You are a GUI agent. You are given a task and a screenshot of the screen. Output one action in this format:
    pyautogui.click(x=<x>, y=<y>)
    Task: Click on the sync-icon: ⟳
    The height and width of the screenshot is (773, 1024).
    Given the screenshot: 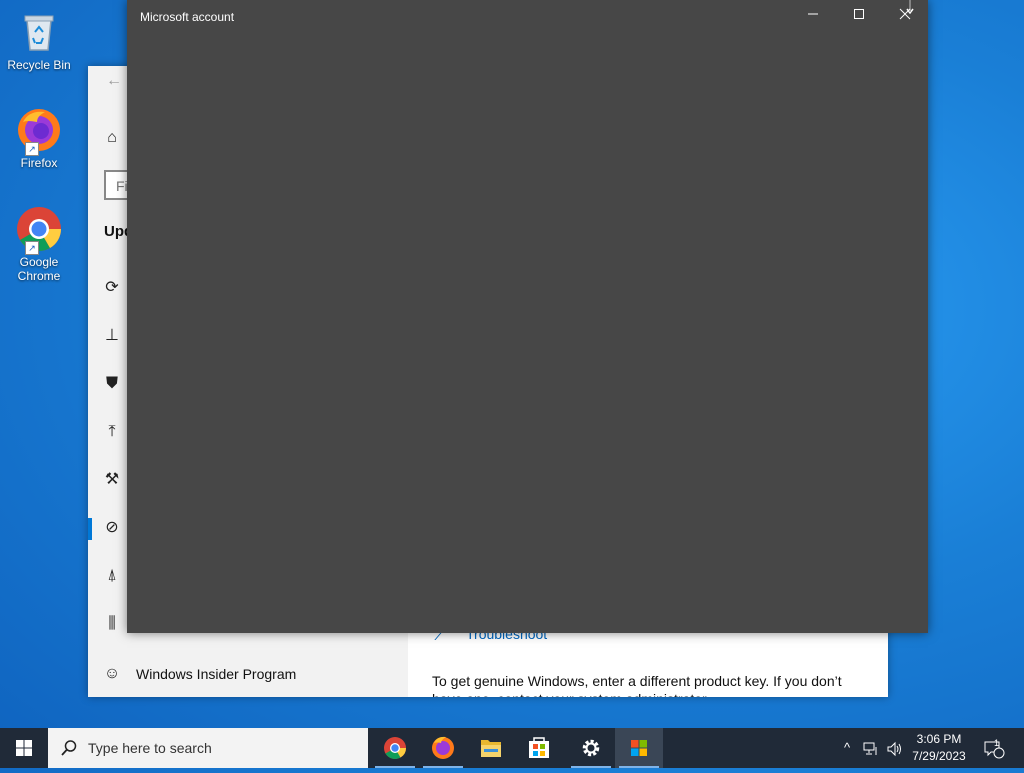 What is the action you would take?
    pyautogui.click(x=112, y=288)
    